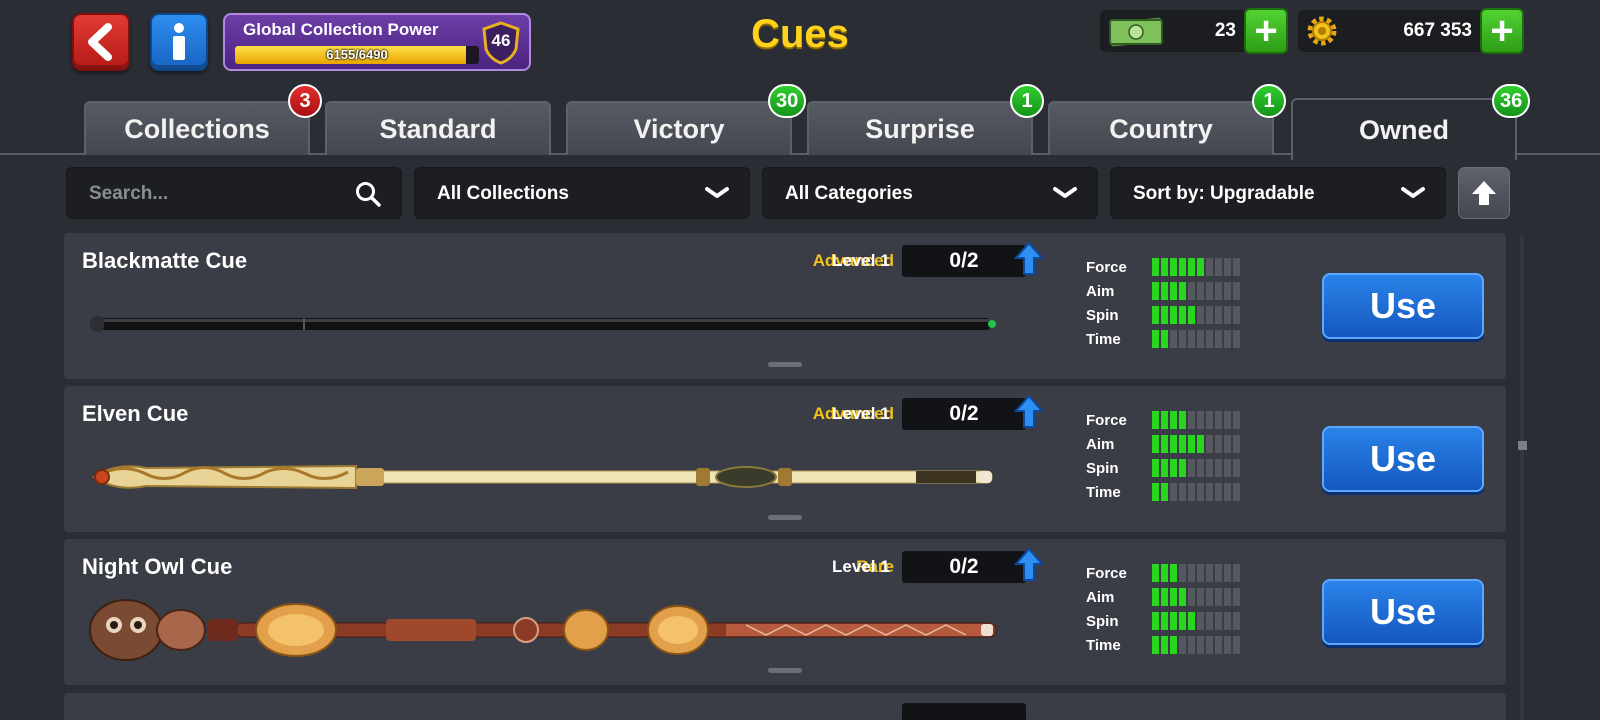  What do you see at coordinates (305, 101) in the screenshot?
I see `tab-collections-badge: 3` at bounding box center [305, 101].